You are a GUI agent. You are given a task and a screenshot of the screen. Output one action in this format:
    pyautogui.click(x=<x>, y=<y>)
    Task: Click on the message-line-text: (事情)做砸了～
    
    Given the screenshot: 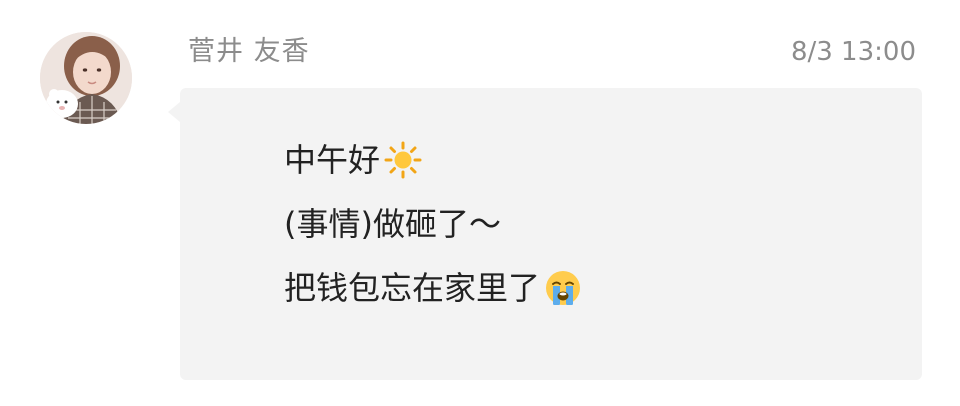 What is the action you would take?
    pyautogui.click(x=392, y=224)
    